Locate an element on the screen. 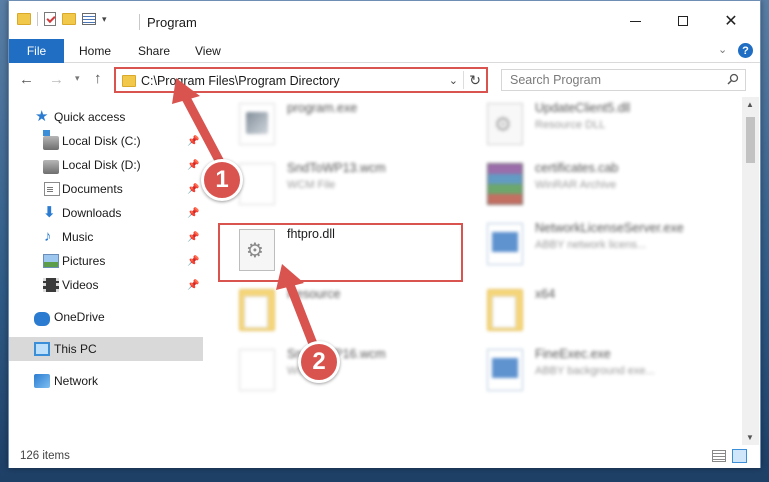 The height and width of the screenshot is (482, 769). file-name: FineExec.exe is located at coordinates (573, 354).